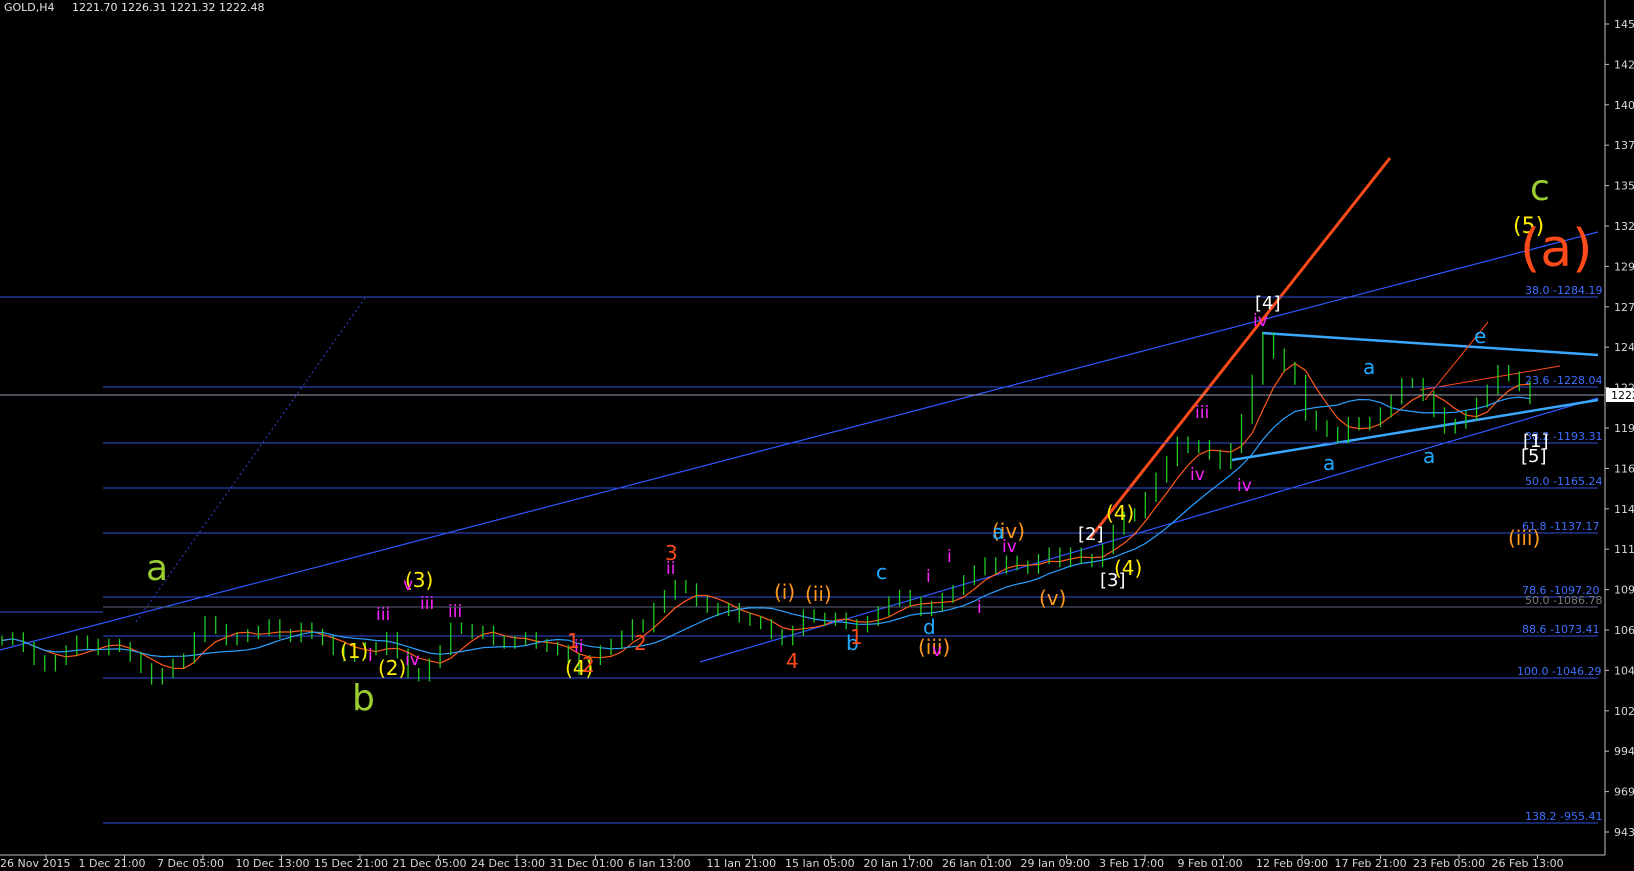 This screenshot has height=871, width=1634. I want to click on price-tick-label: 943, so click(1624, 832).